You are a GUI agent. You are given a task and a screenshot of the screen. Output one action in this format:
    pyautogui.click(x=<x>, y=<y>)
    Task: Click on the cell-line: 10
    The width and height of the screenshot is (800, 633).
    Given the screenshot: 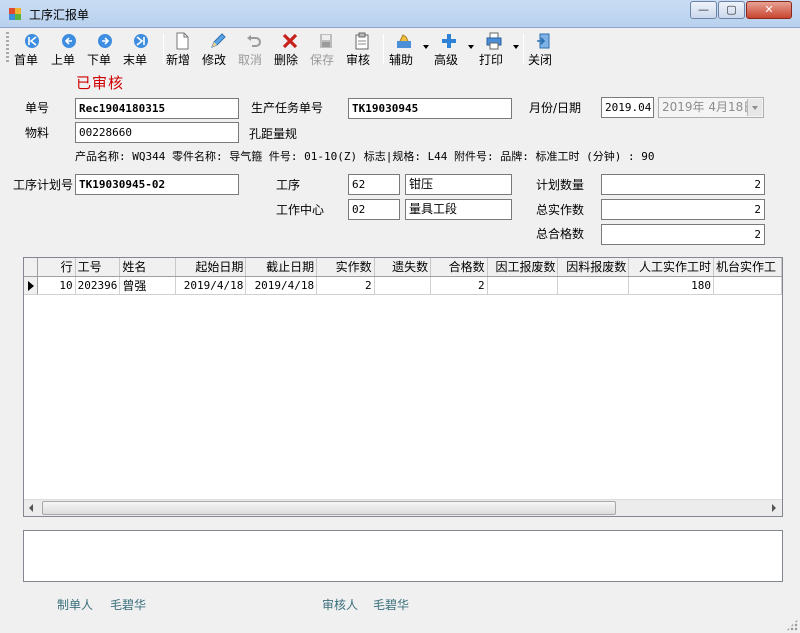 What is the action you would take?
    pyautogui.click(x=56, y=285)
    